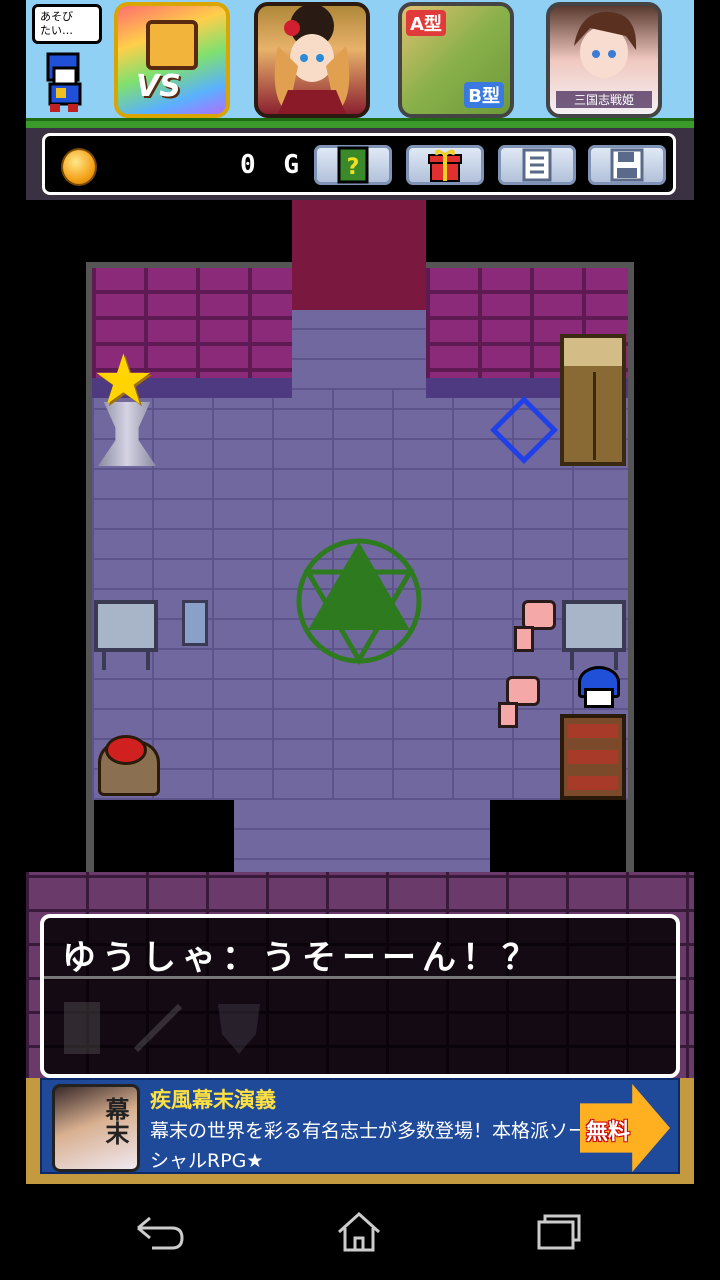  What do you see at coordinates (456, 60) in the screenshot?
I see `ad-tile-blood-type: A型 B型` at bounding box center [456, 60].